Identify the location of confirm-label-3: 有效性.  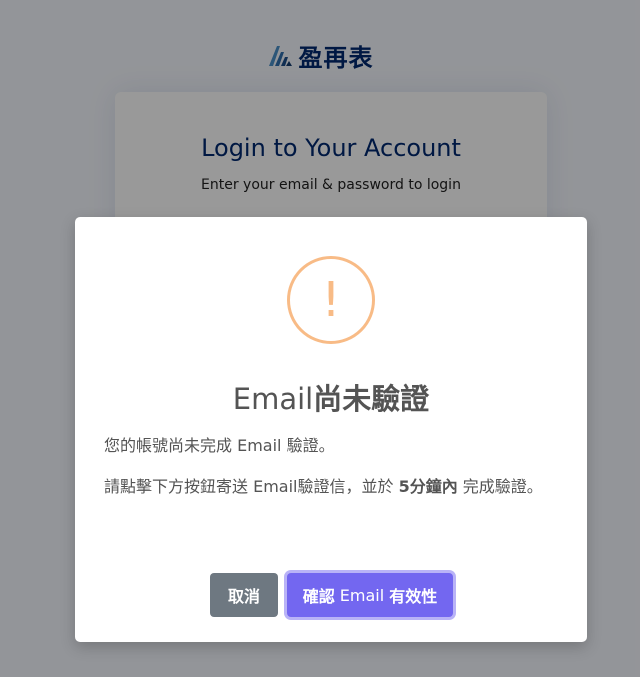
(413, 596).